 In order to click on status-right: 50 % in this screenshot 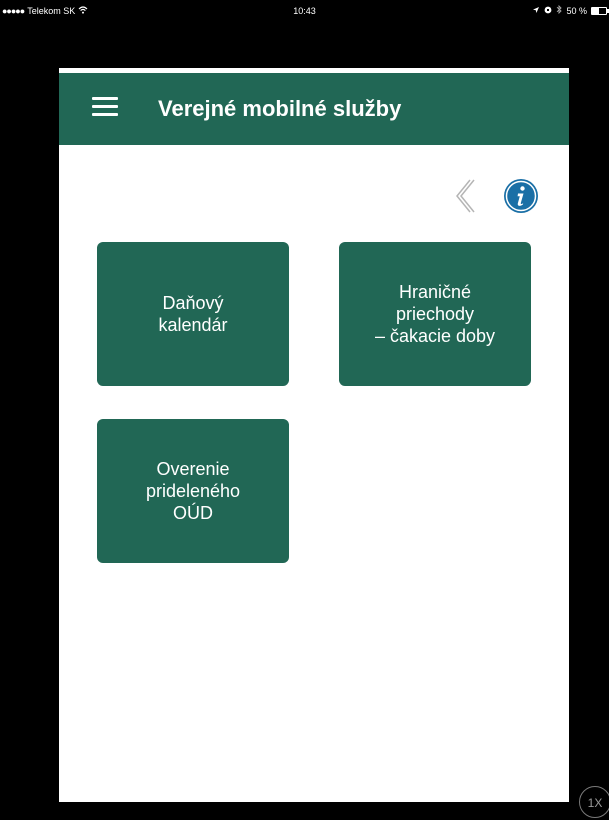, I will do `click(570, 11)`.